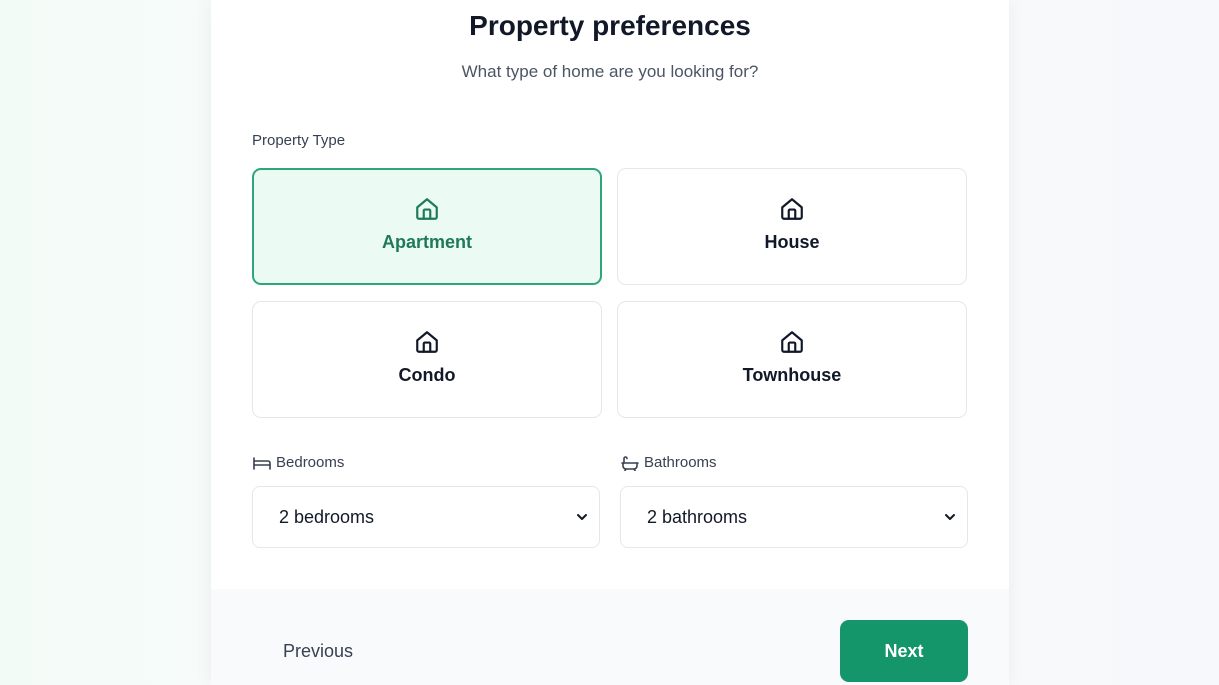 The height and width of the screenshot is (685, 1219). I want to click on bathrooms-label: Bathrooms, so click(668, 462).